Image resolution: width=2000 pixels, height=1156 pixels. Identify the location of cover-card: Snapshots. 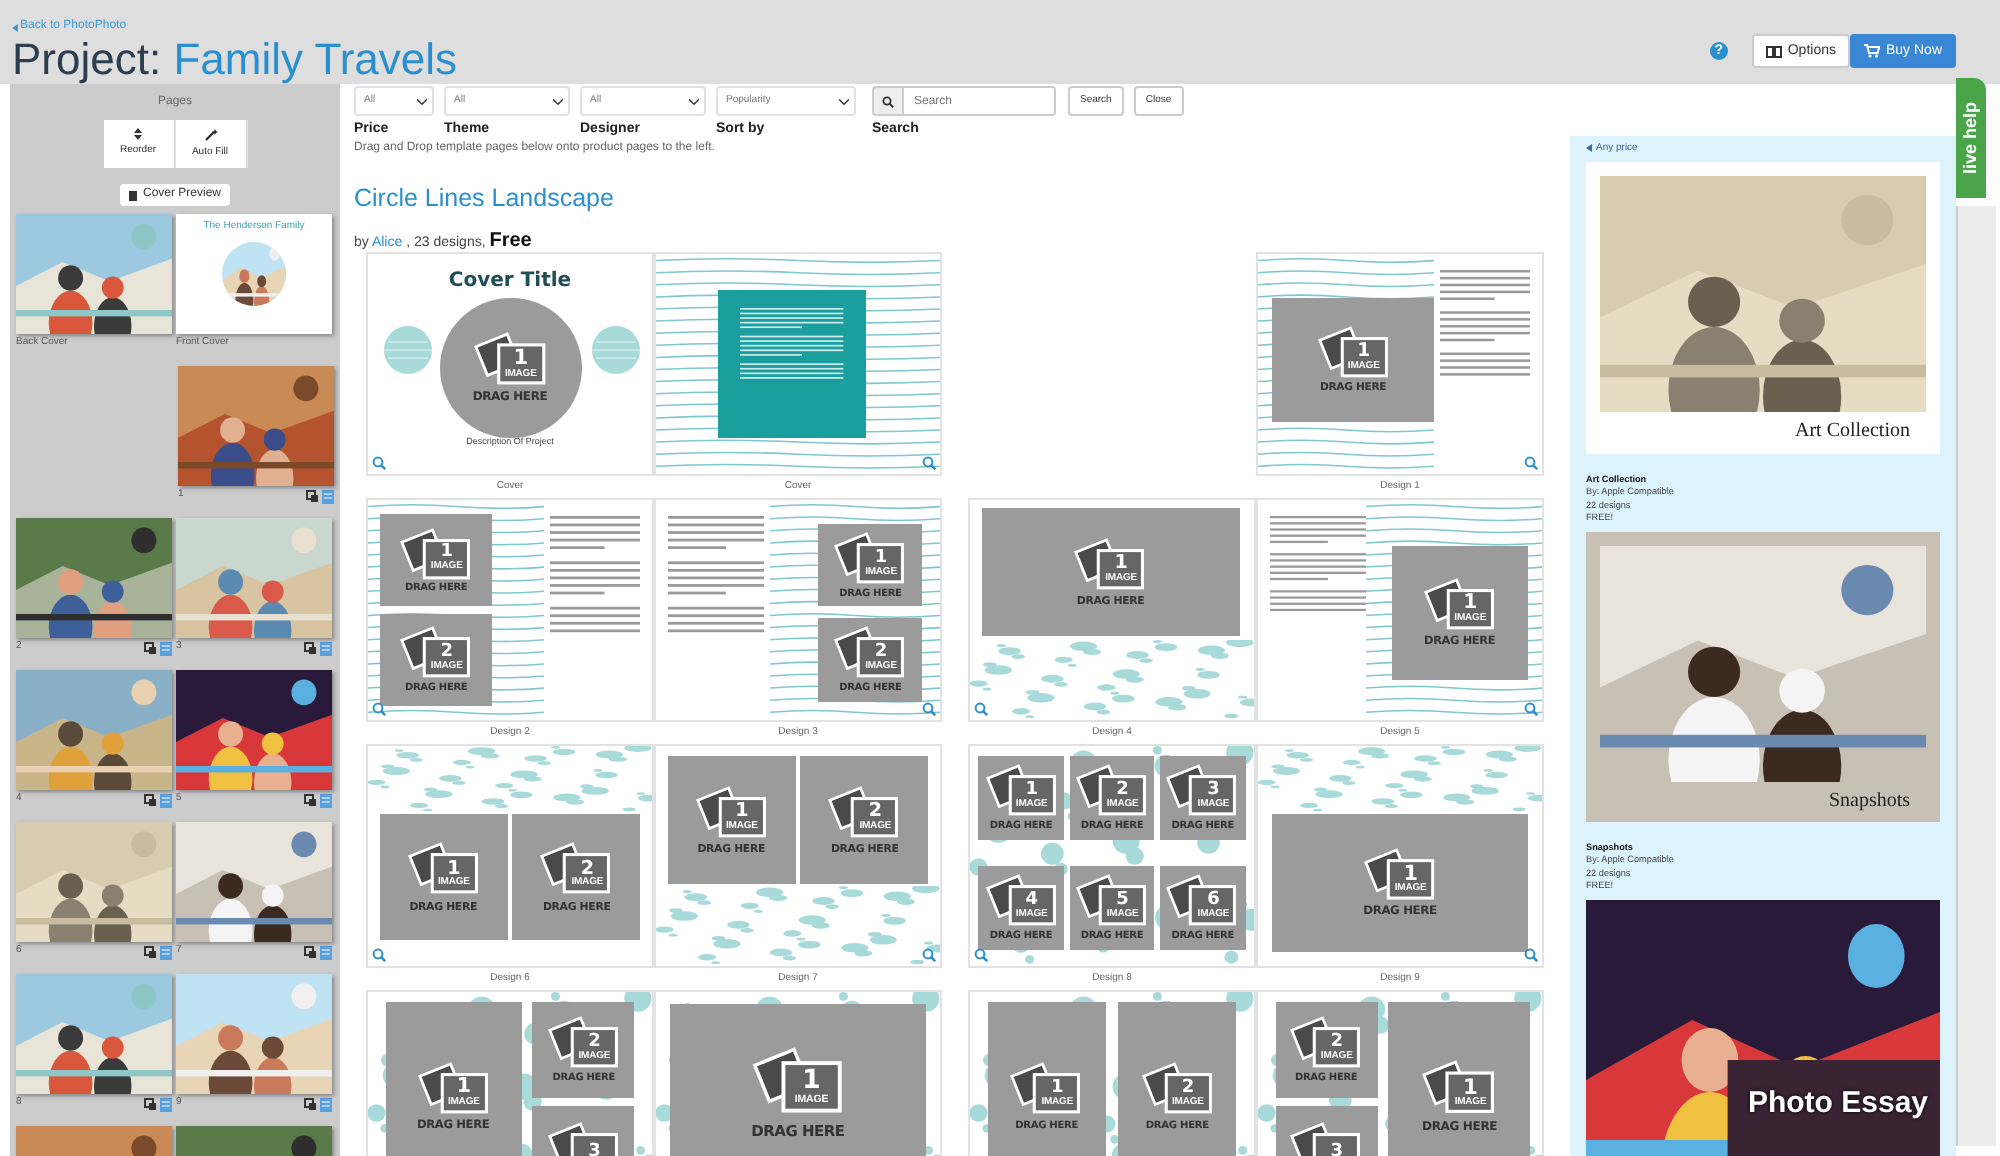
(1763, 676).